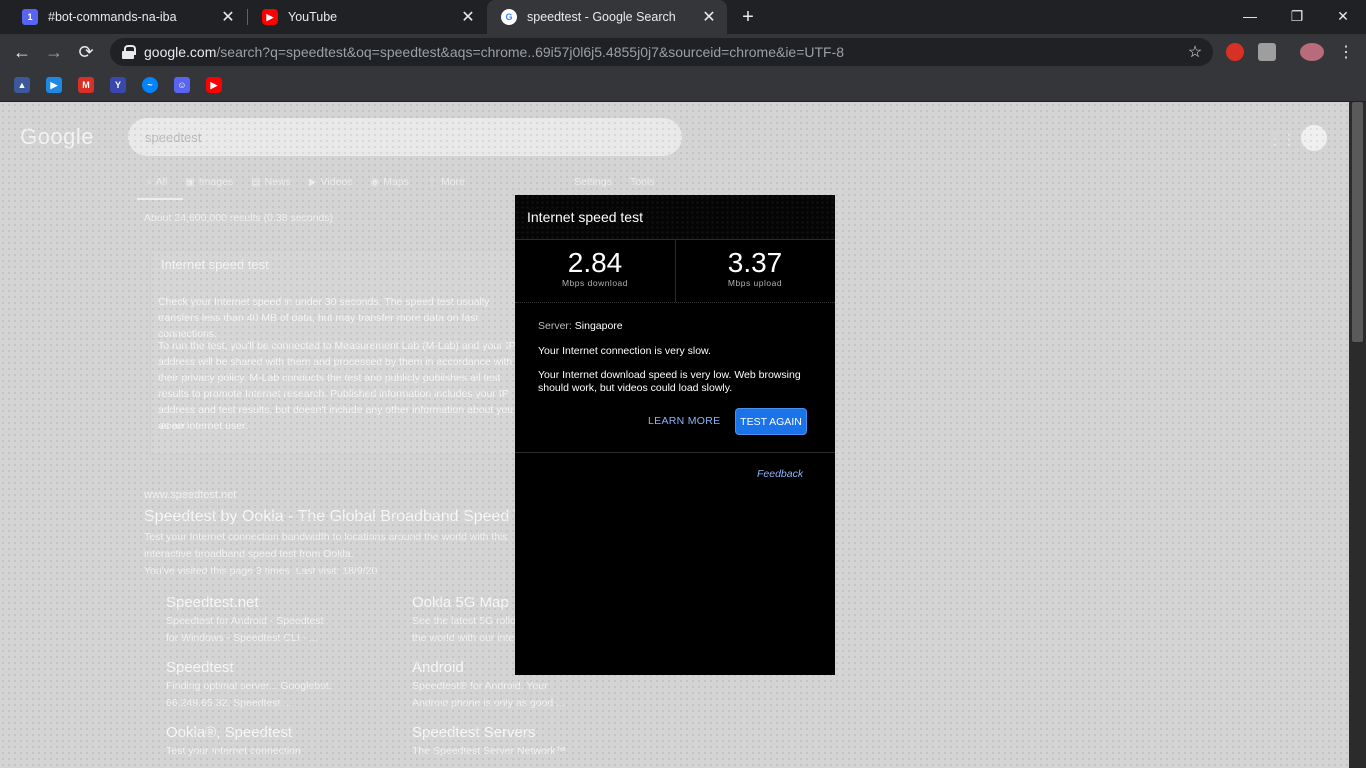  Describe the element at coordinates (156, 182) in the screenshot. I see `tab-all: ⌕ All` at that location.